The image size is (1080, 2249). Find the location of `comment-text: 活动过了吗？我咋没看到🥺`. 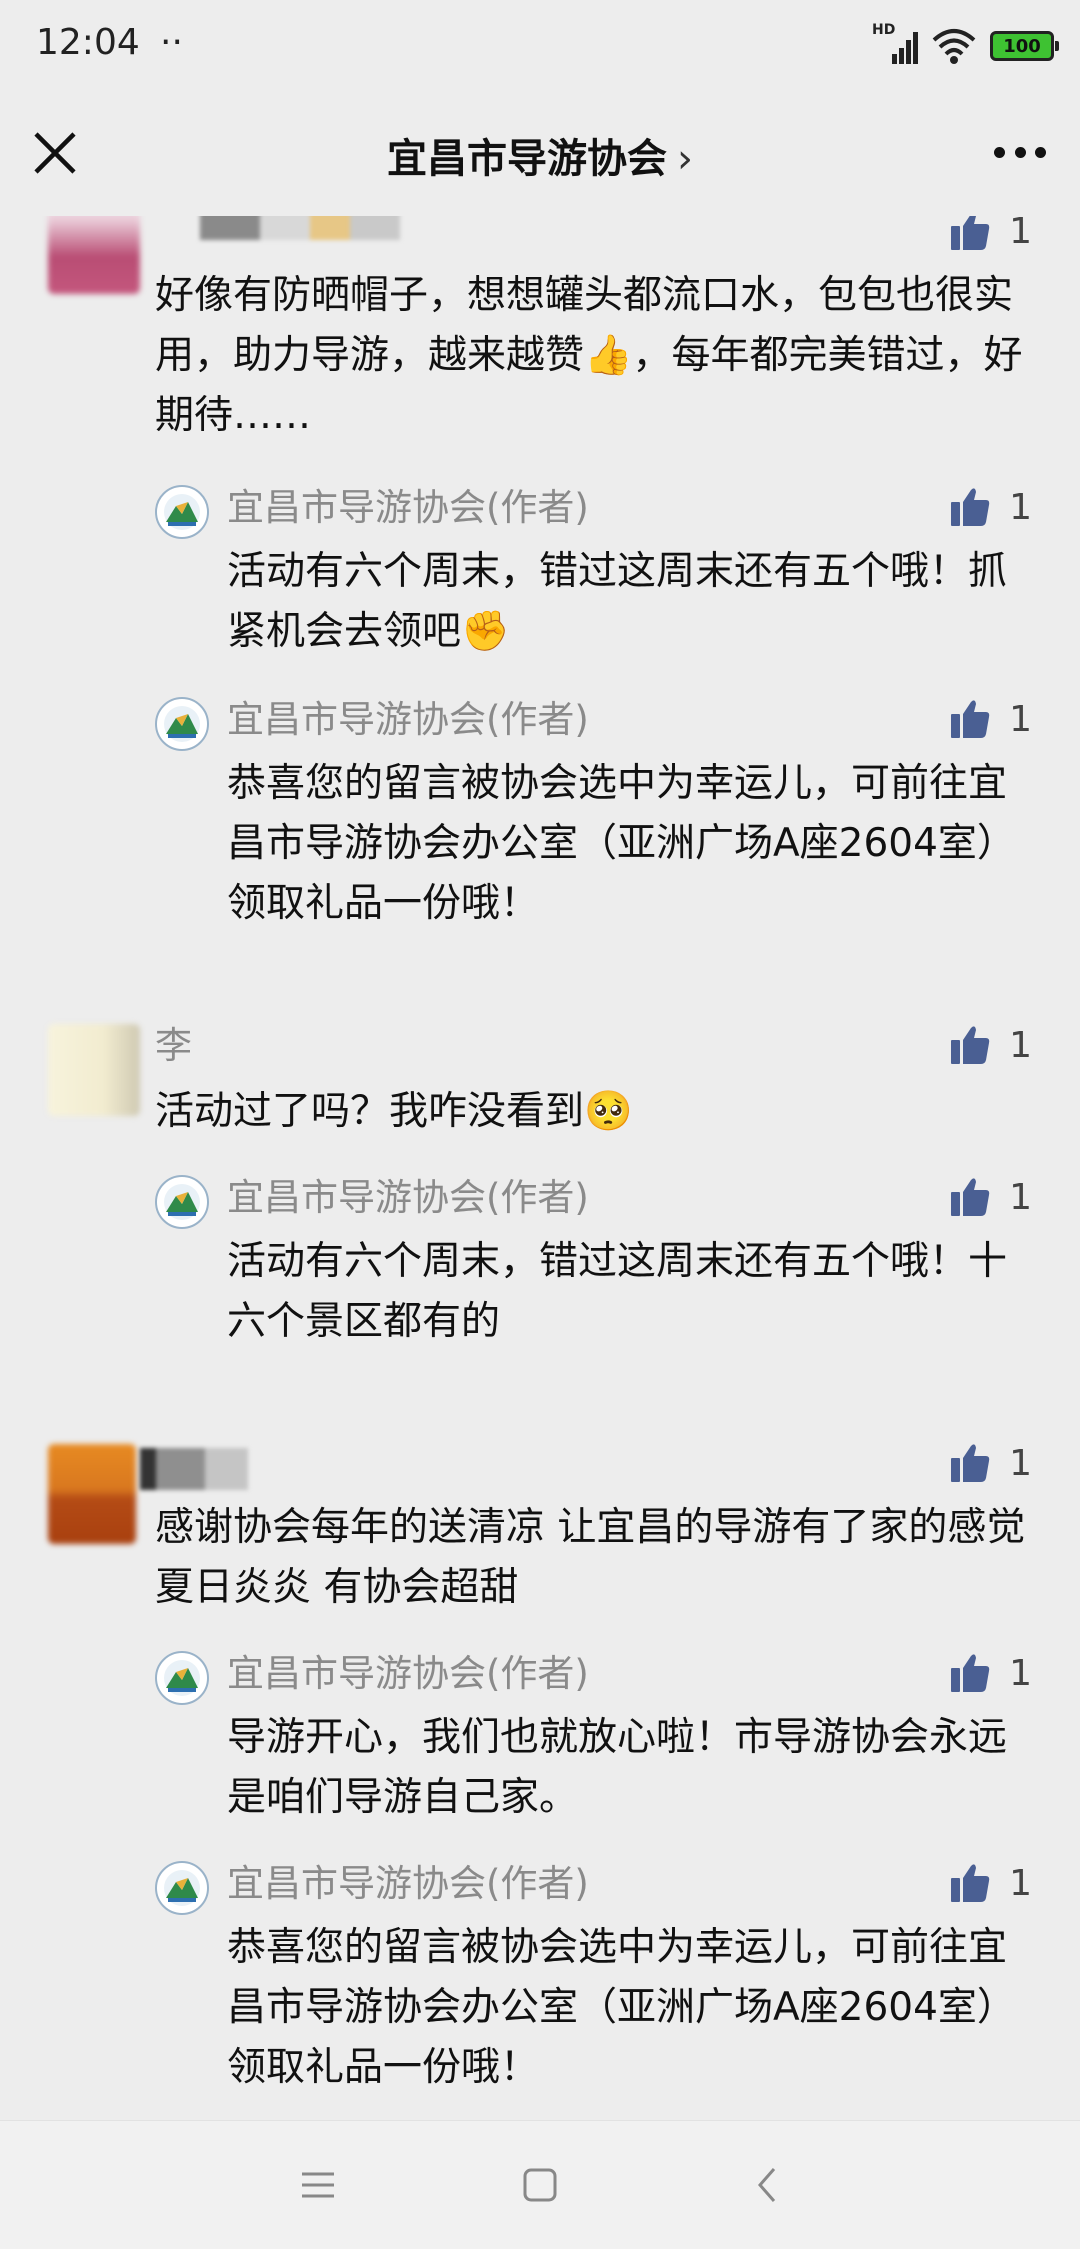

comment-text: 活动过了吗？我咋没看到🥺 is located at coordinates (394, 1111).